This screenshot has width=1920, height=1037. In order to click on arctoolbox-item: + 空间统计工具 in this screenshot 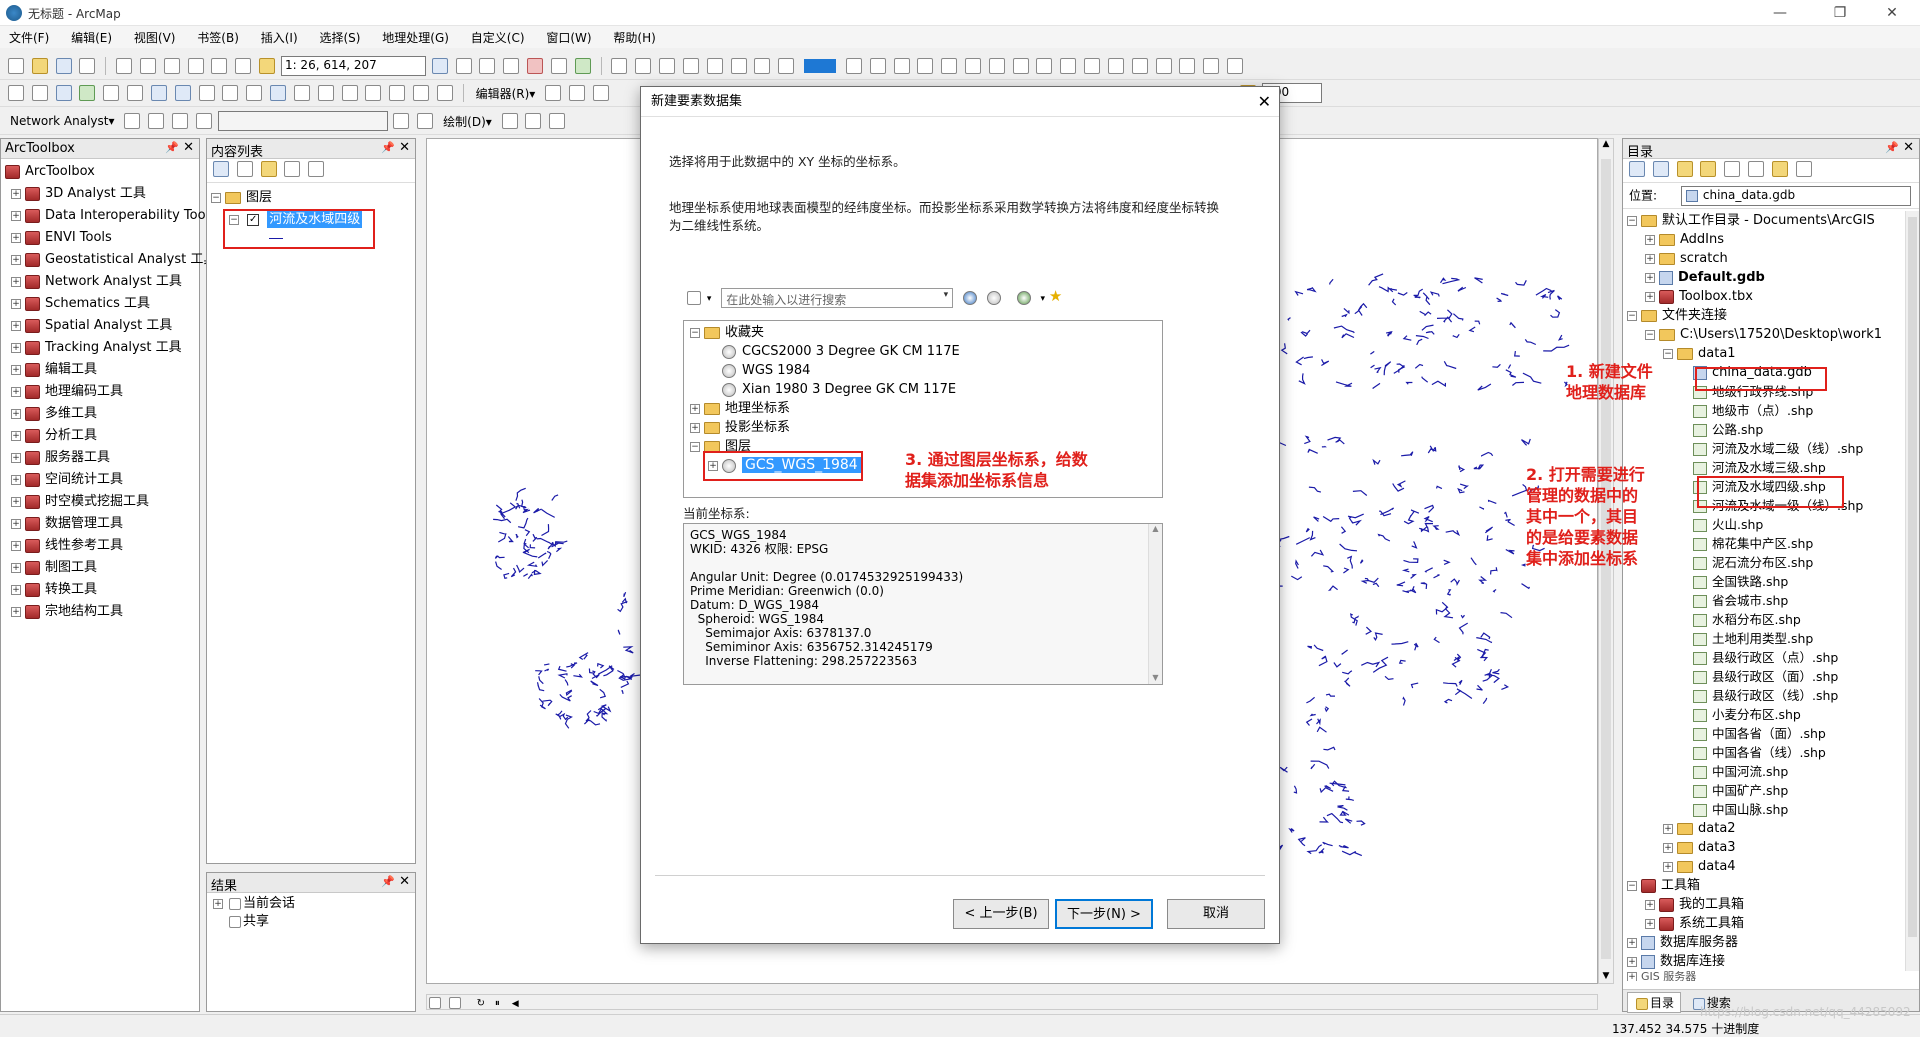, I will do `click(100, 480)`.